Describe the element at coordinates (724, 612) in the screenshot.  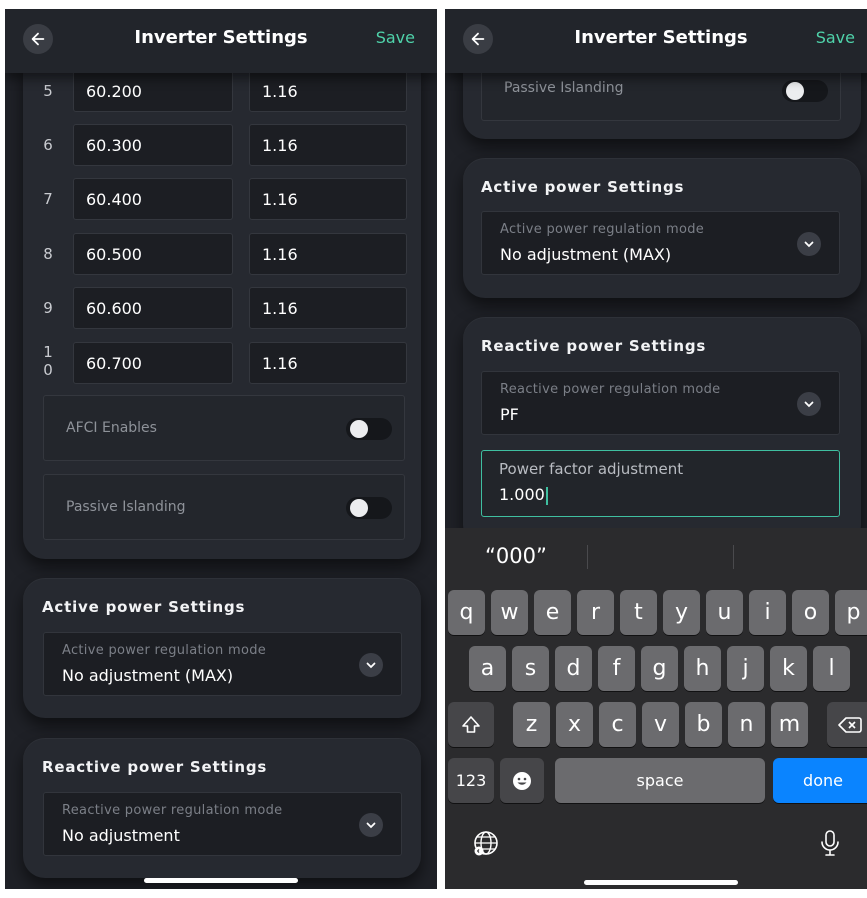
I see `key-u: u` at that location.